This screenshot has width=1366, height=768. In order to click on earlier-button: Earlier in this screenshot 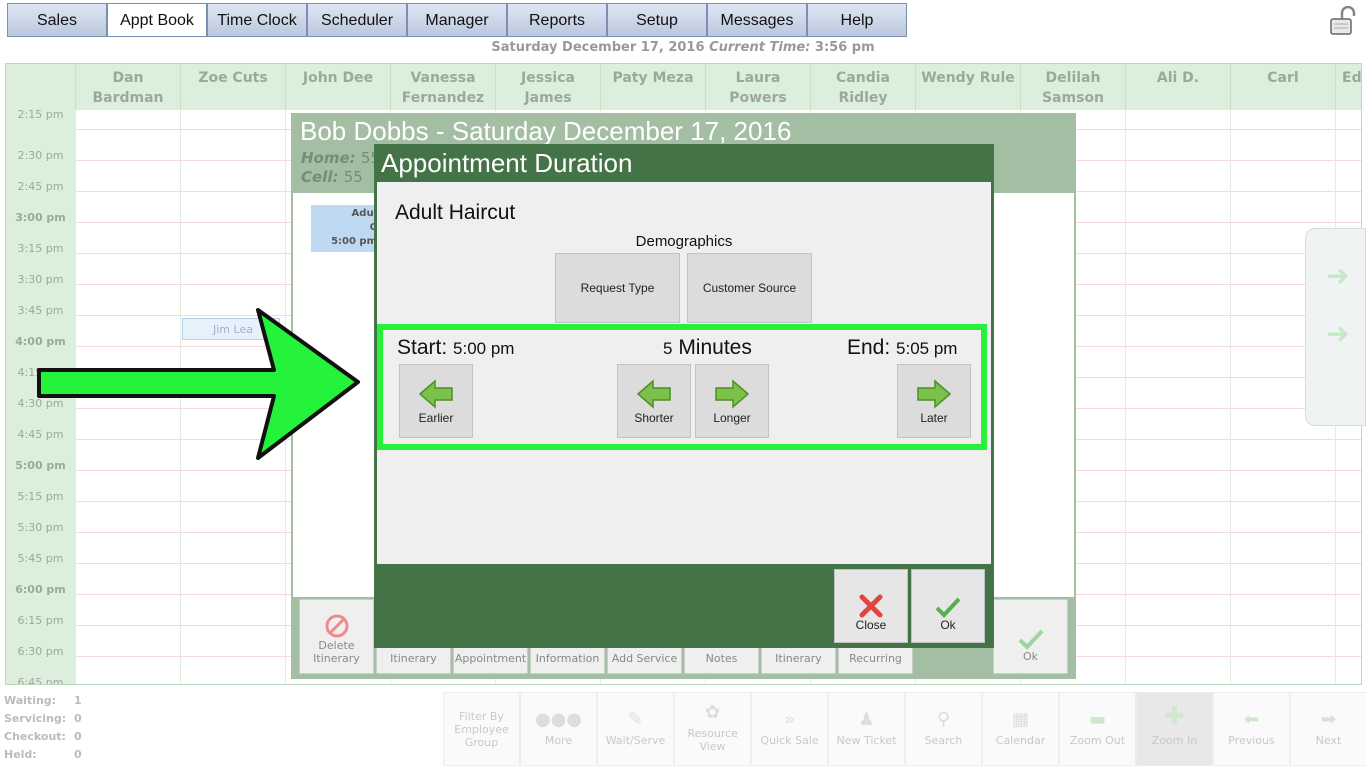, I will do `click(436, 401)`.